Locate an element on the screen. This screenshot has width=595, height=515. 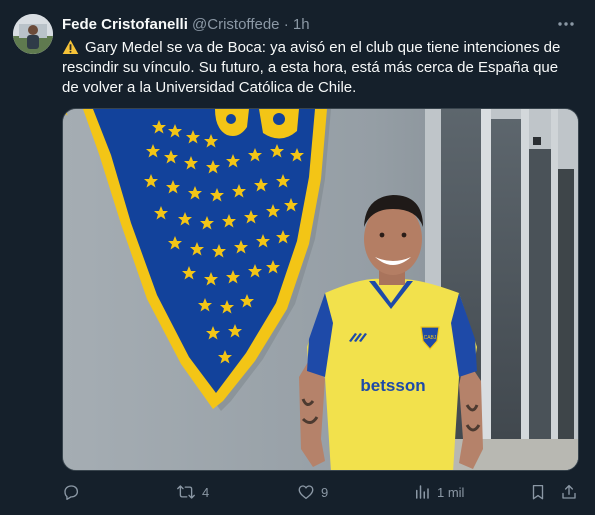
like-count: 9 is located at coordinates (325, 492).